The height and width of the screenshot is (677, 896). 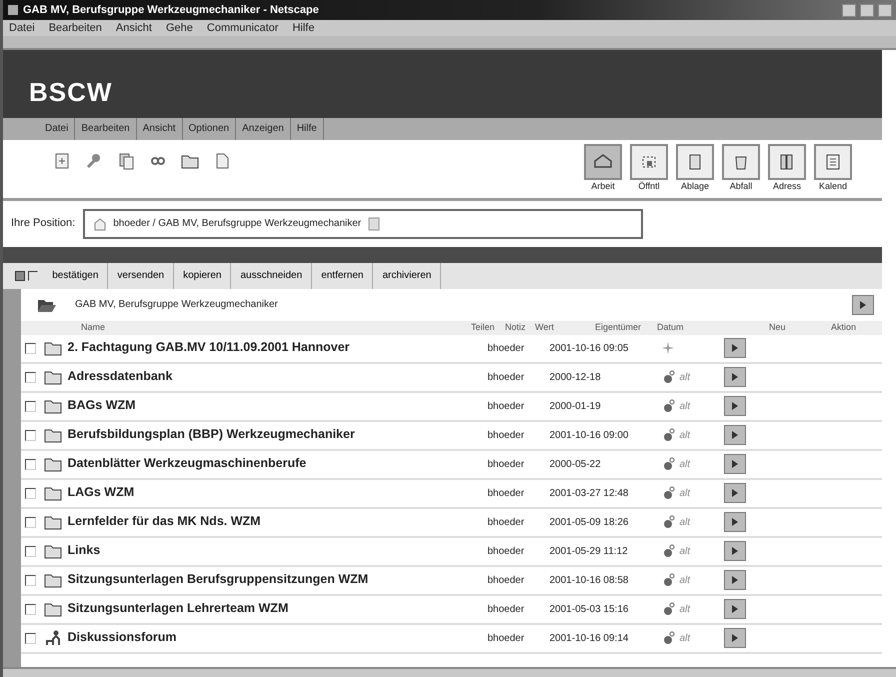 What do you see at coordinates (203, 275) in the screenshot?
I see `action-button: kopieren` at bounding box center [203, 275].